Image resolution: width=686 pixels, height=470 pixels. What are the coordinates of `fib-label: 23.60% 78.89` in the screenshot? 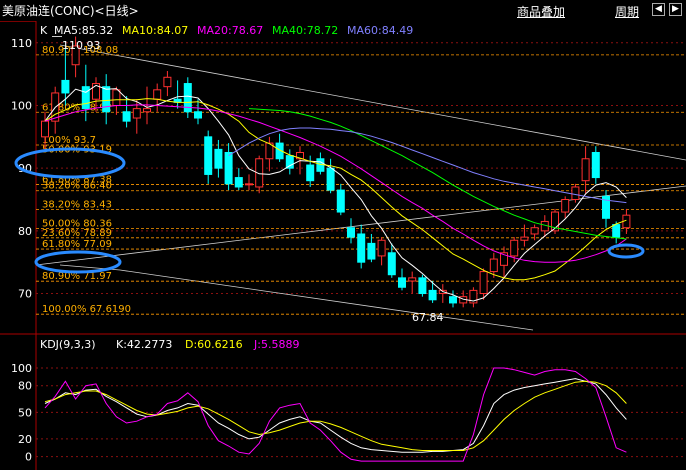 It's located at (77, 233).